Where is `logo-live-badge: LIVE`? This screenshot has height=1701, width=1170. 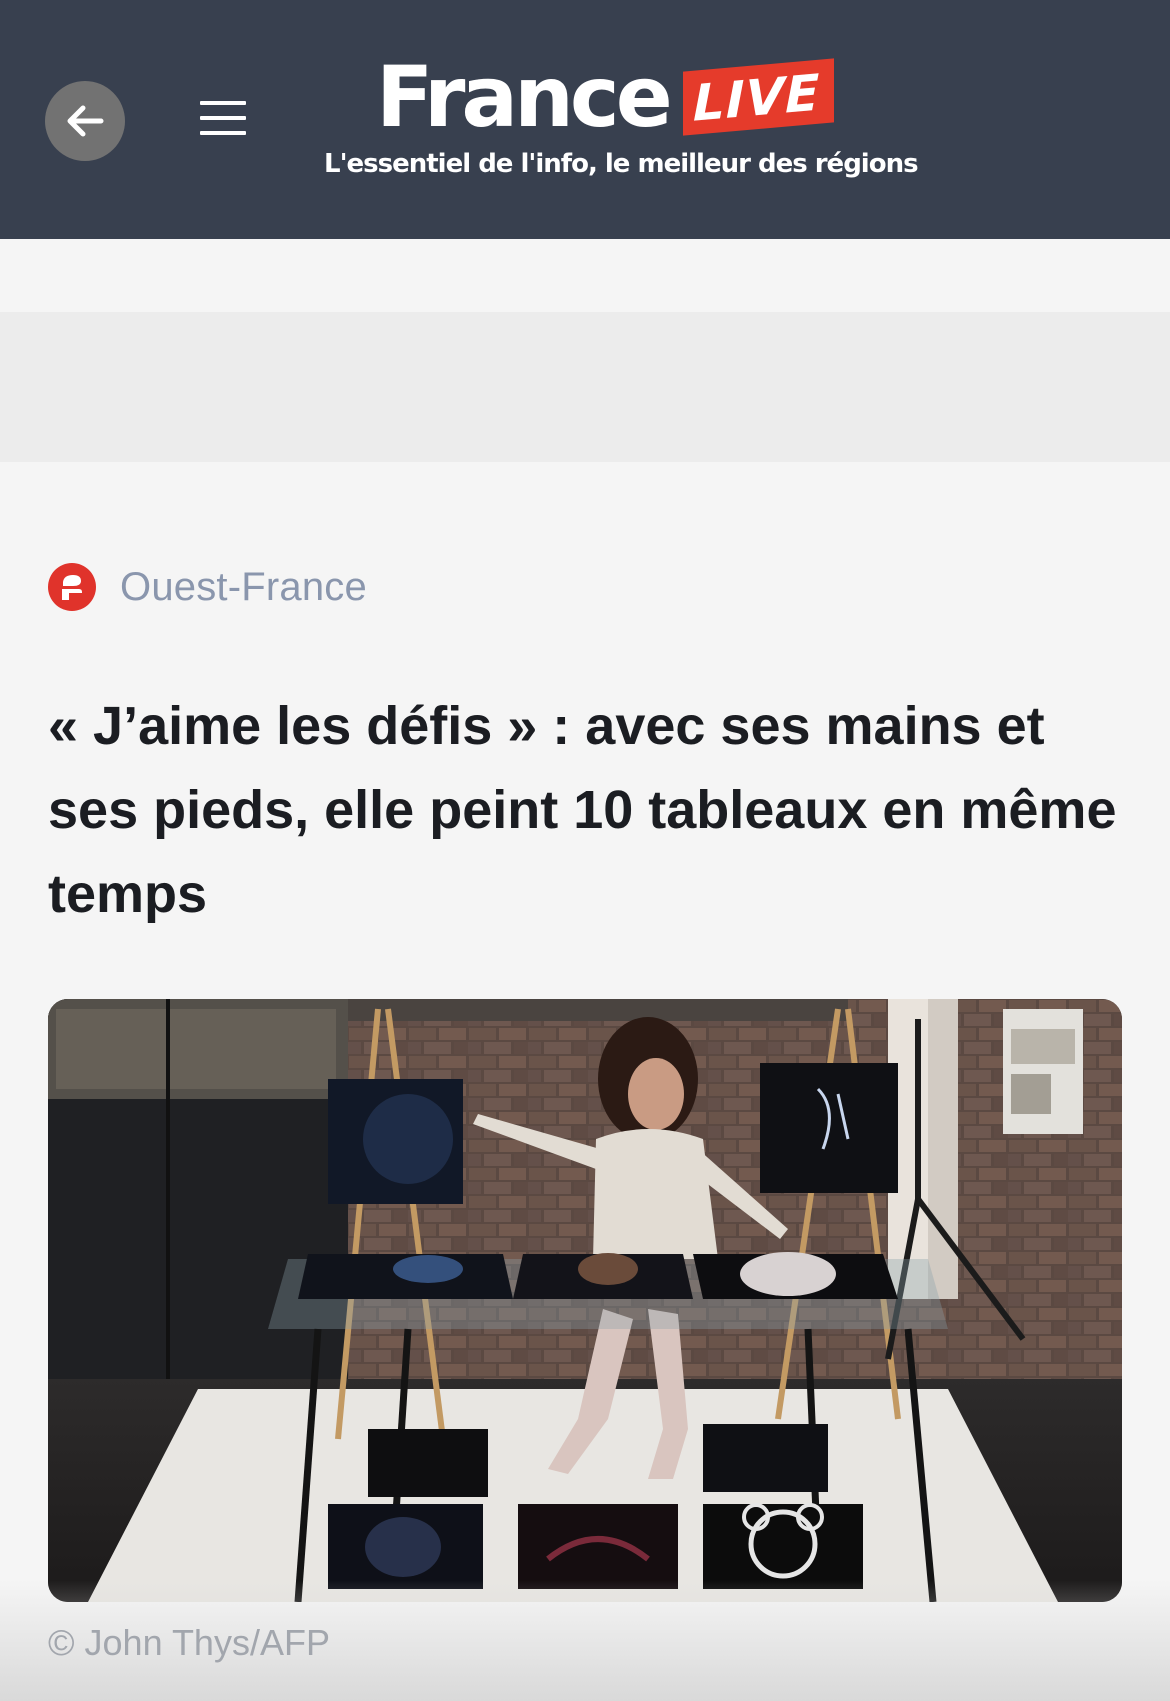
logo-live-badge: LIVE is located at coordinates (758, 97).